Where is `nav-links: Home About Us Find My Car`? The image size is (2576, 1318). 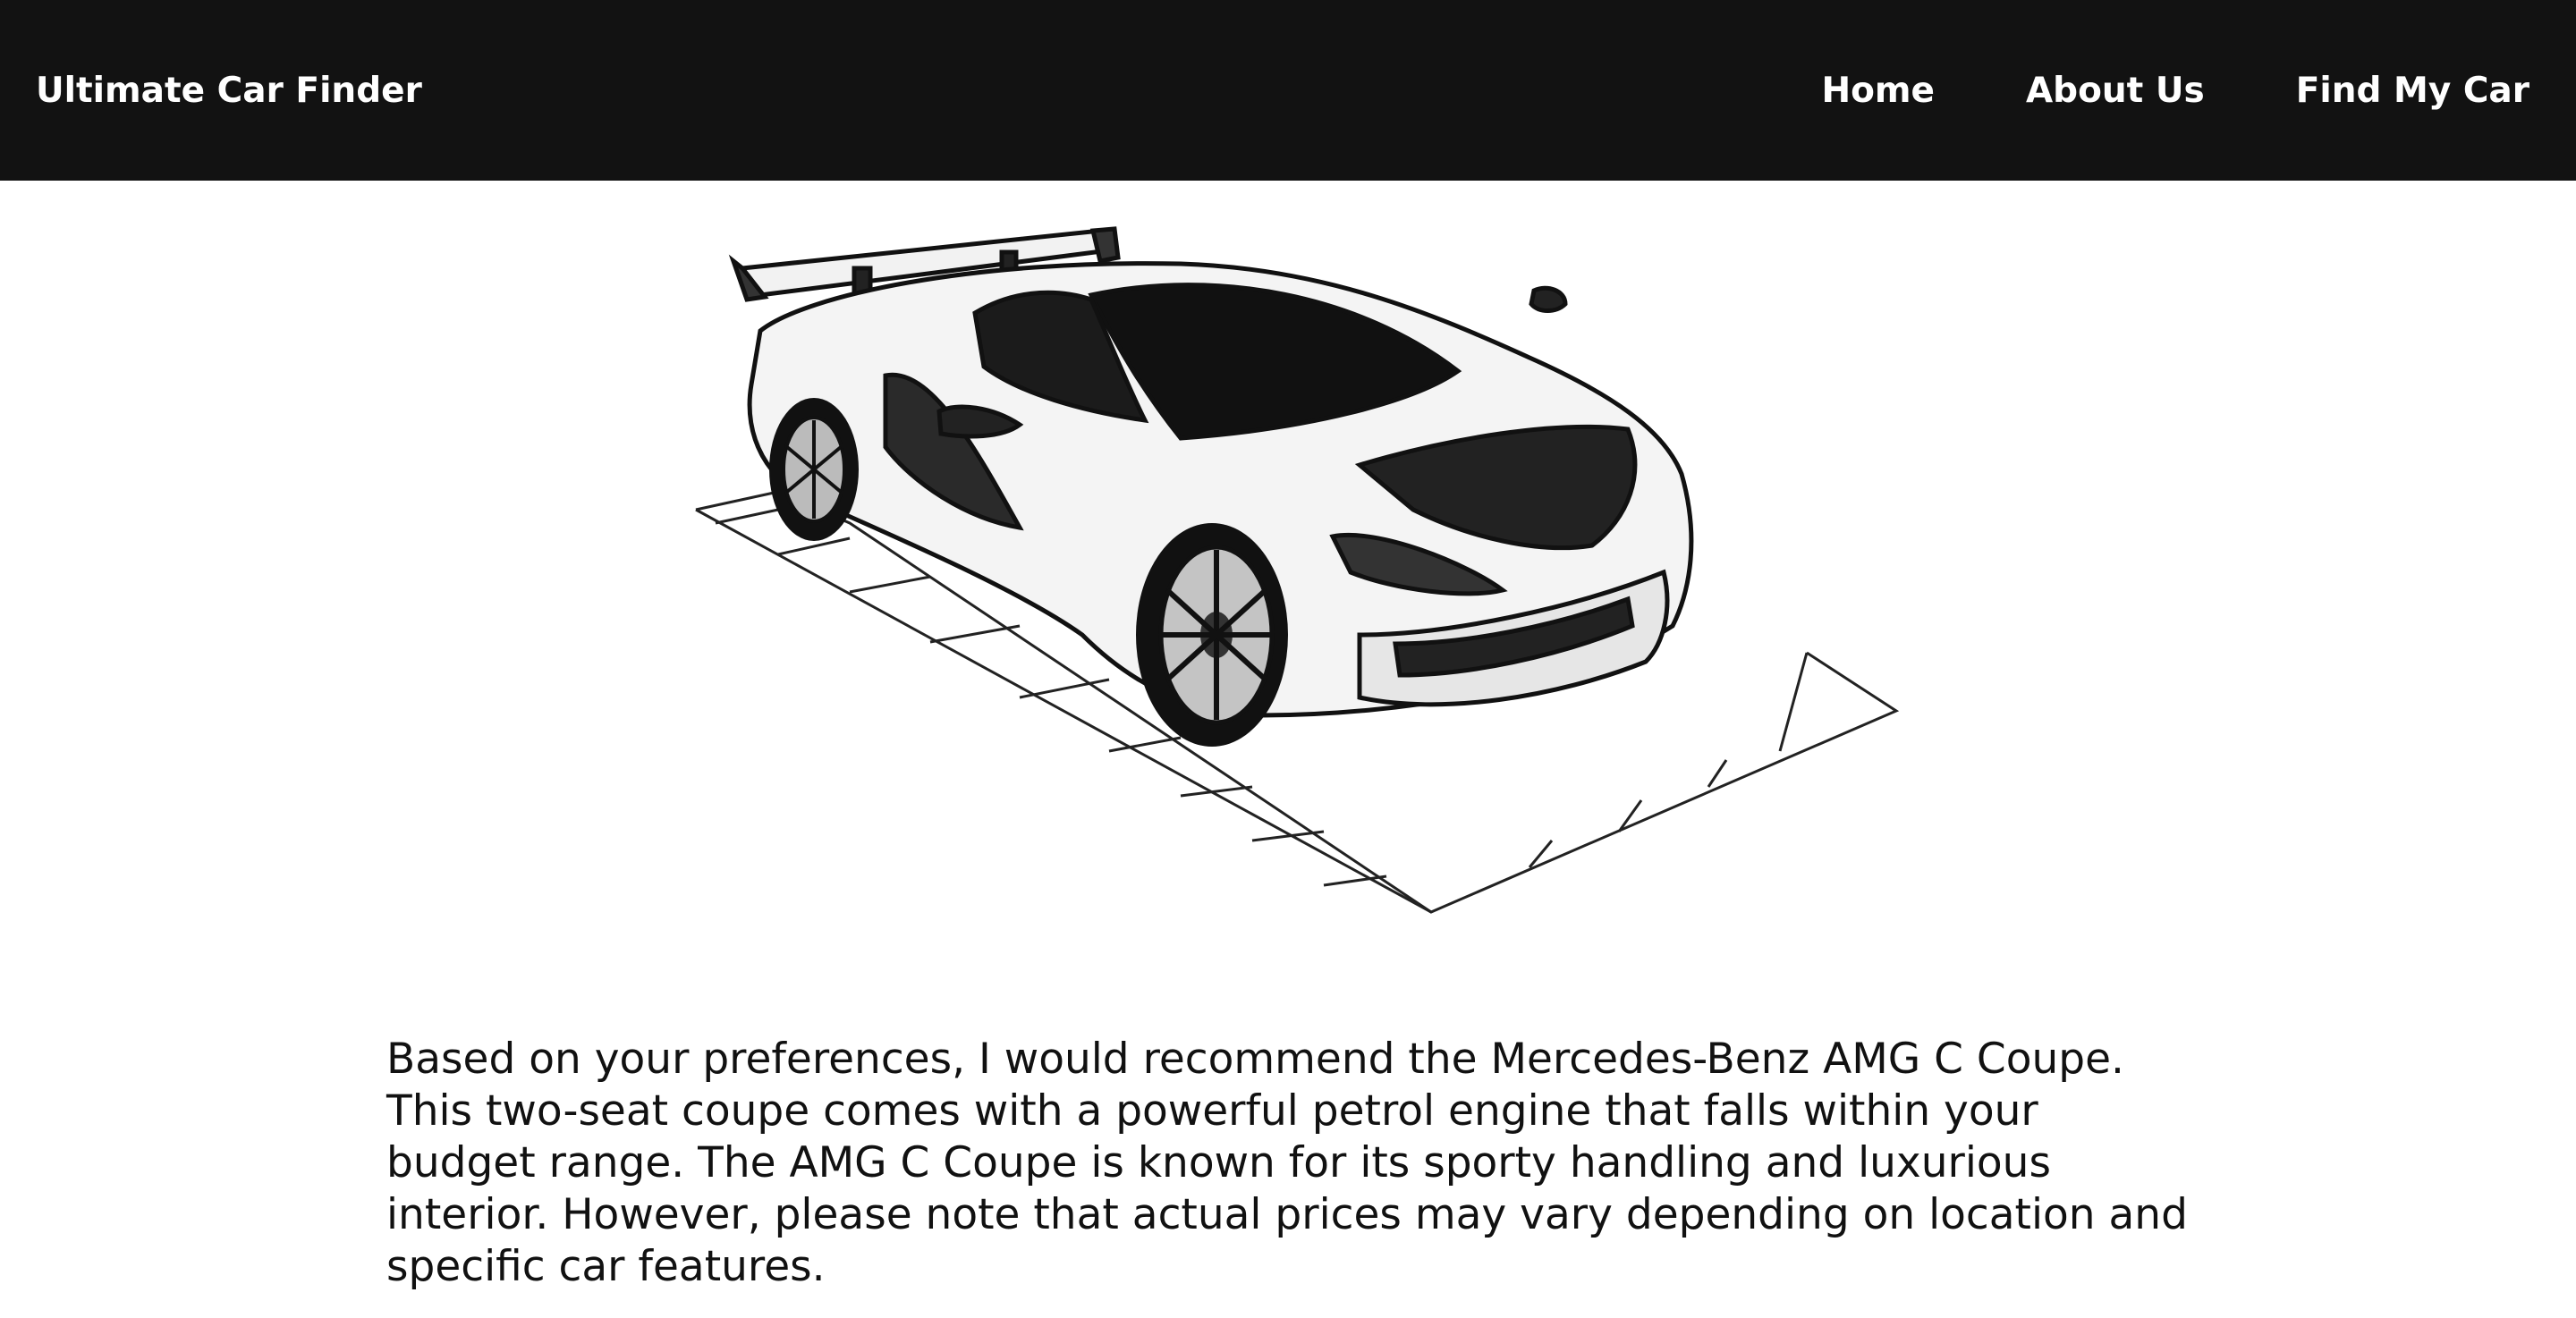 nav-links: Home About Us Find My Car is located at coordinates (2180, 91).